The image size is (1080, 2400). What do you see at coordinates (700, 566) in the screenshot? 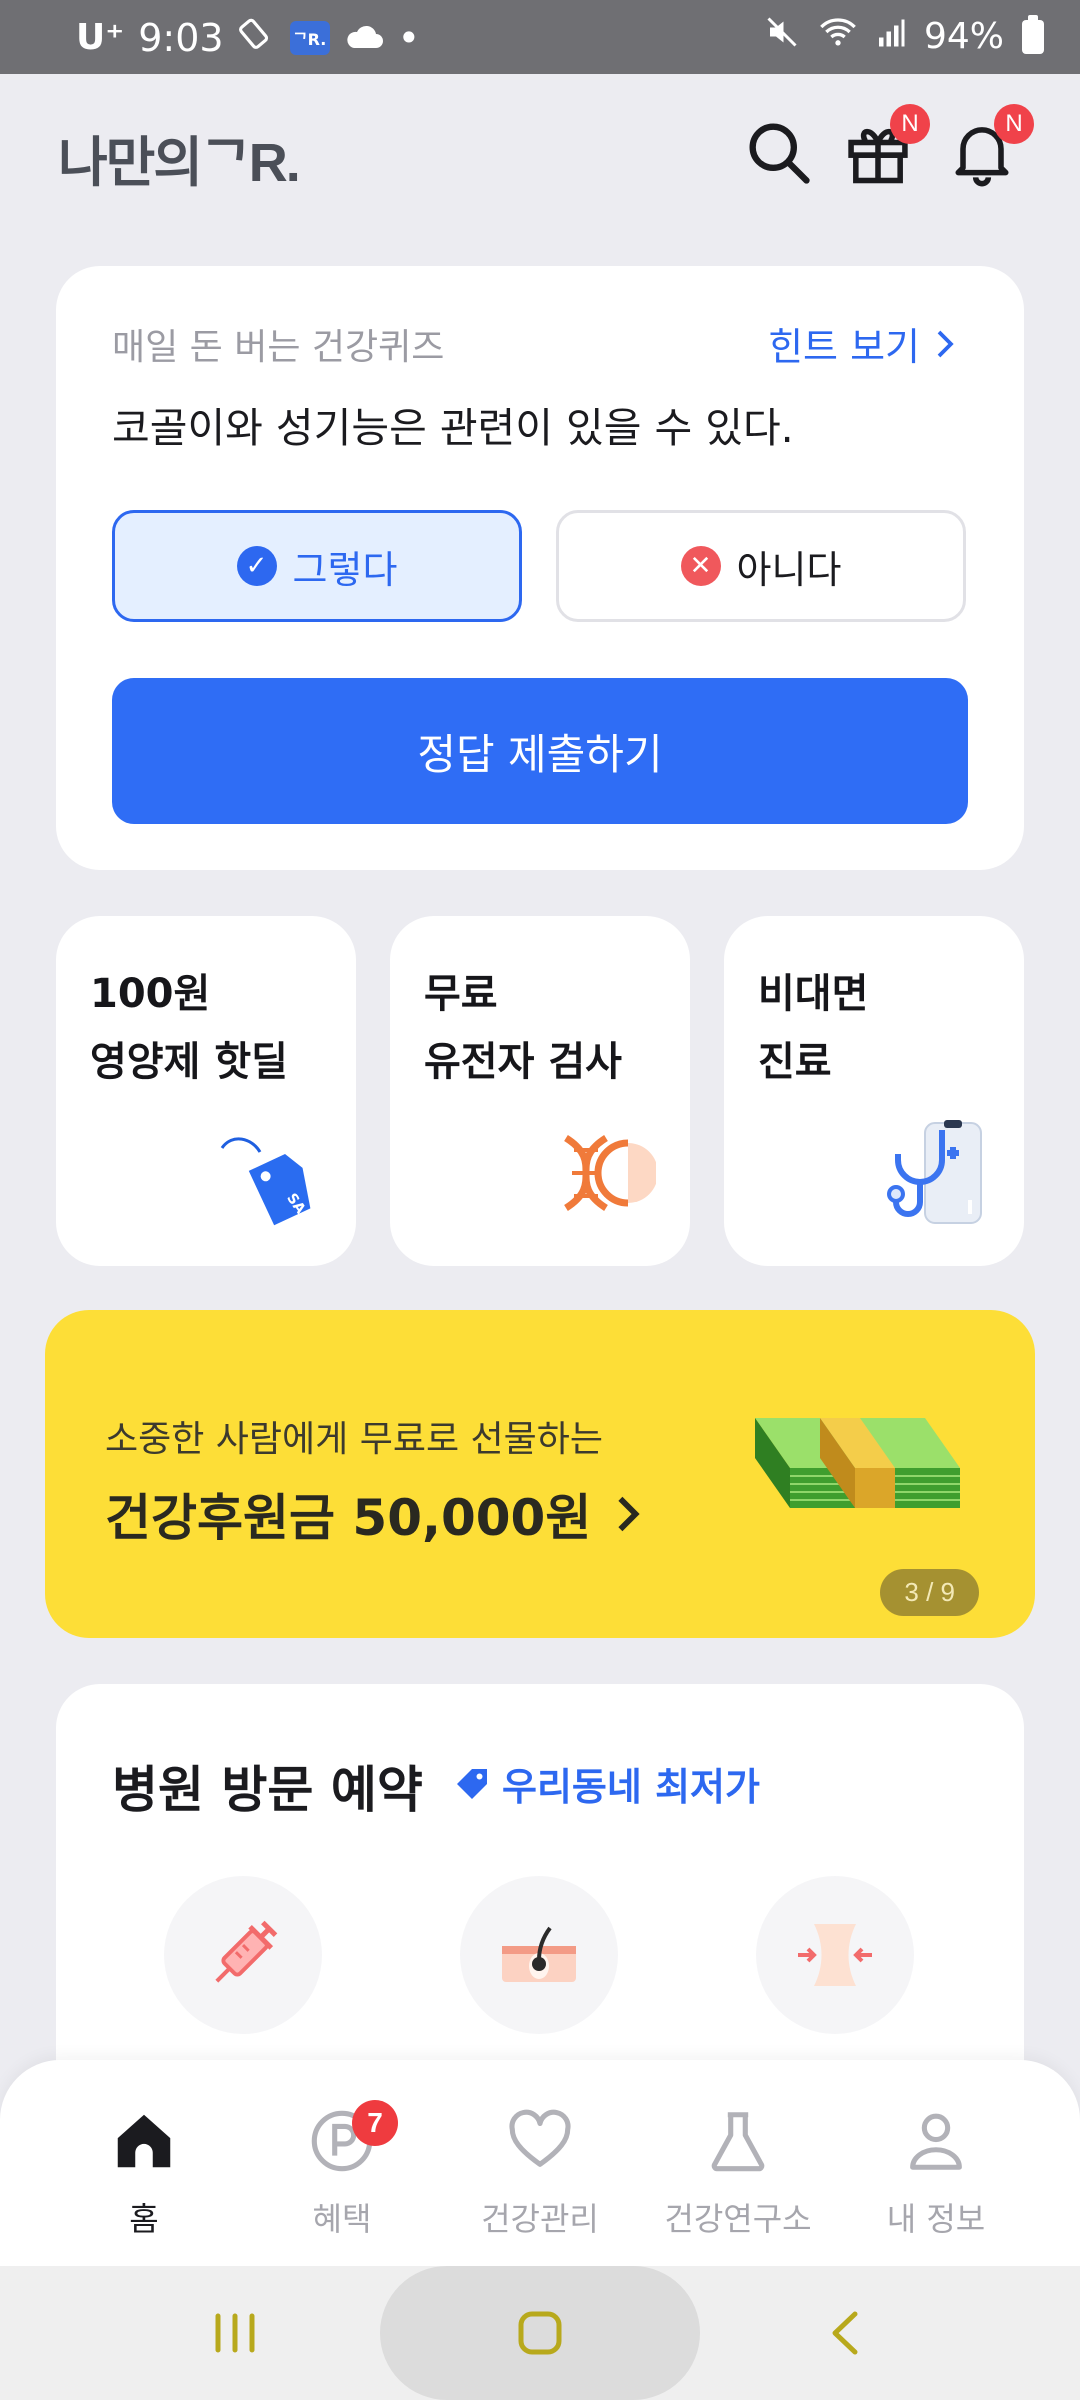
I see `x-circle-icon: ✕` at bounding box center [700, 566].